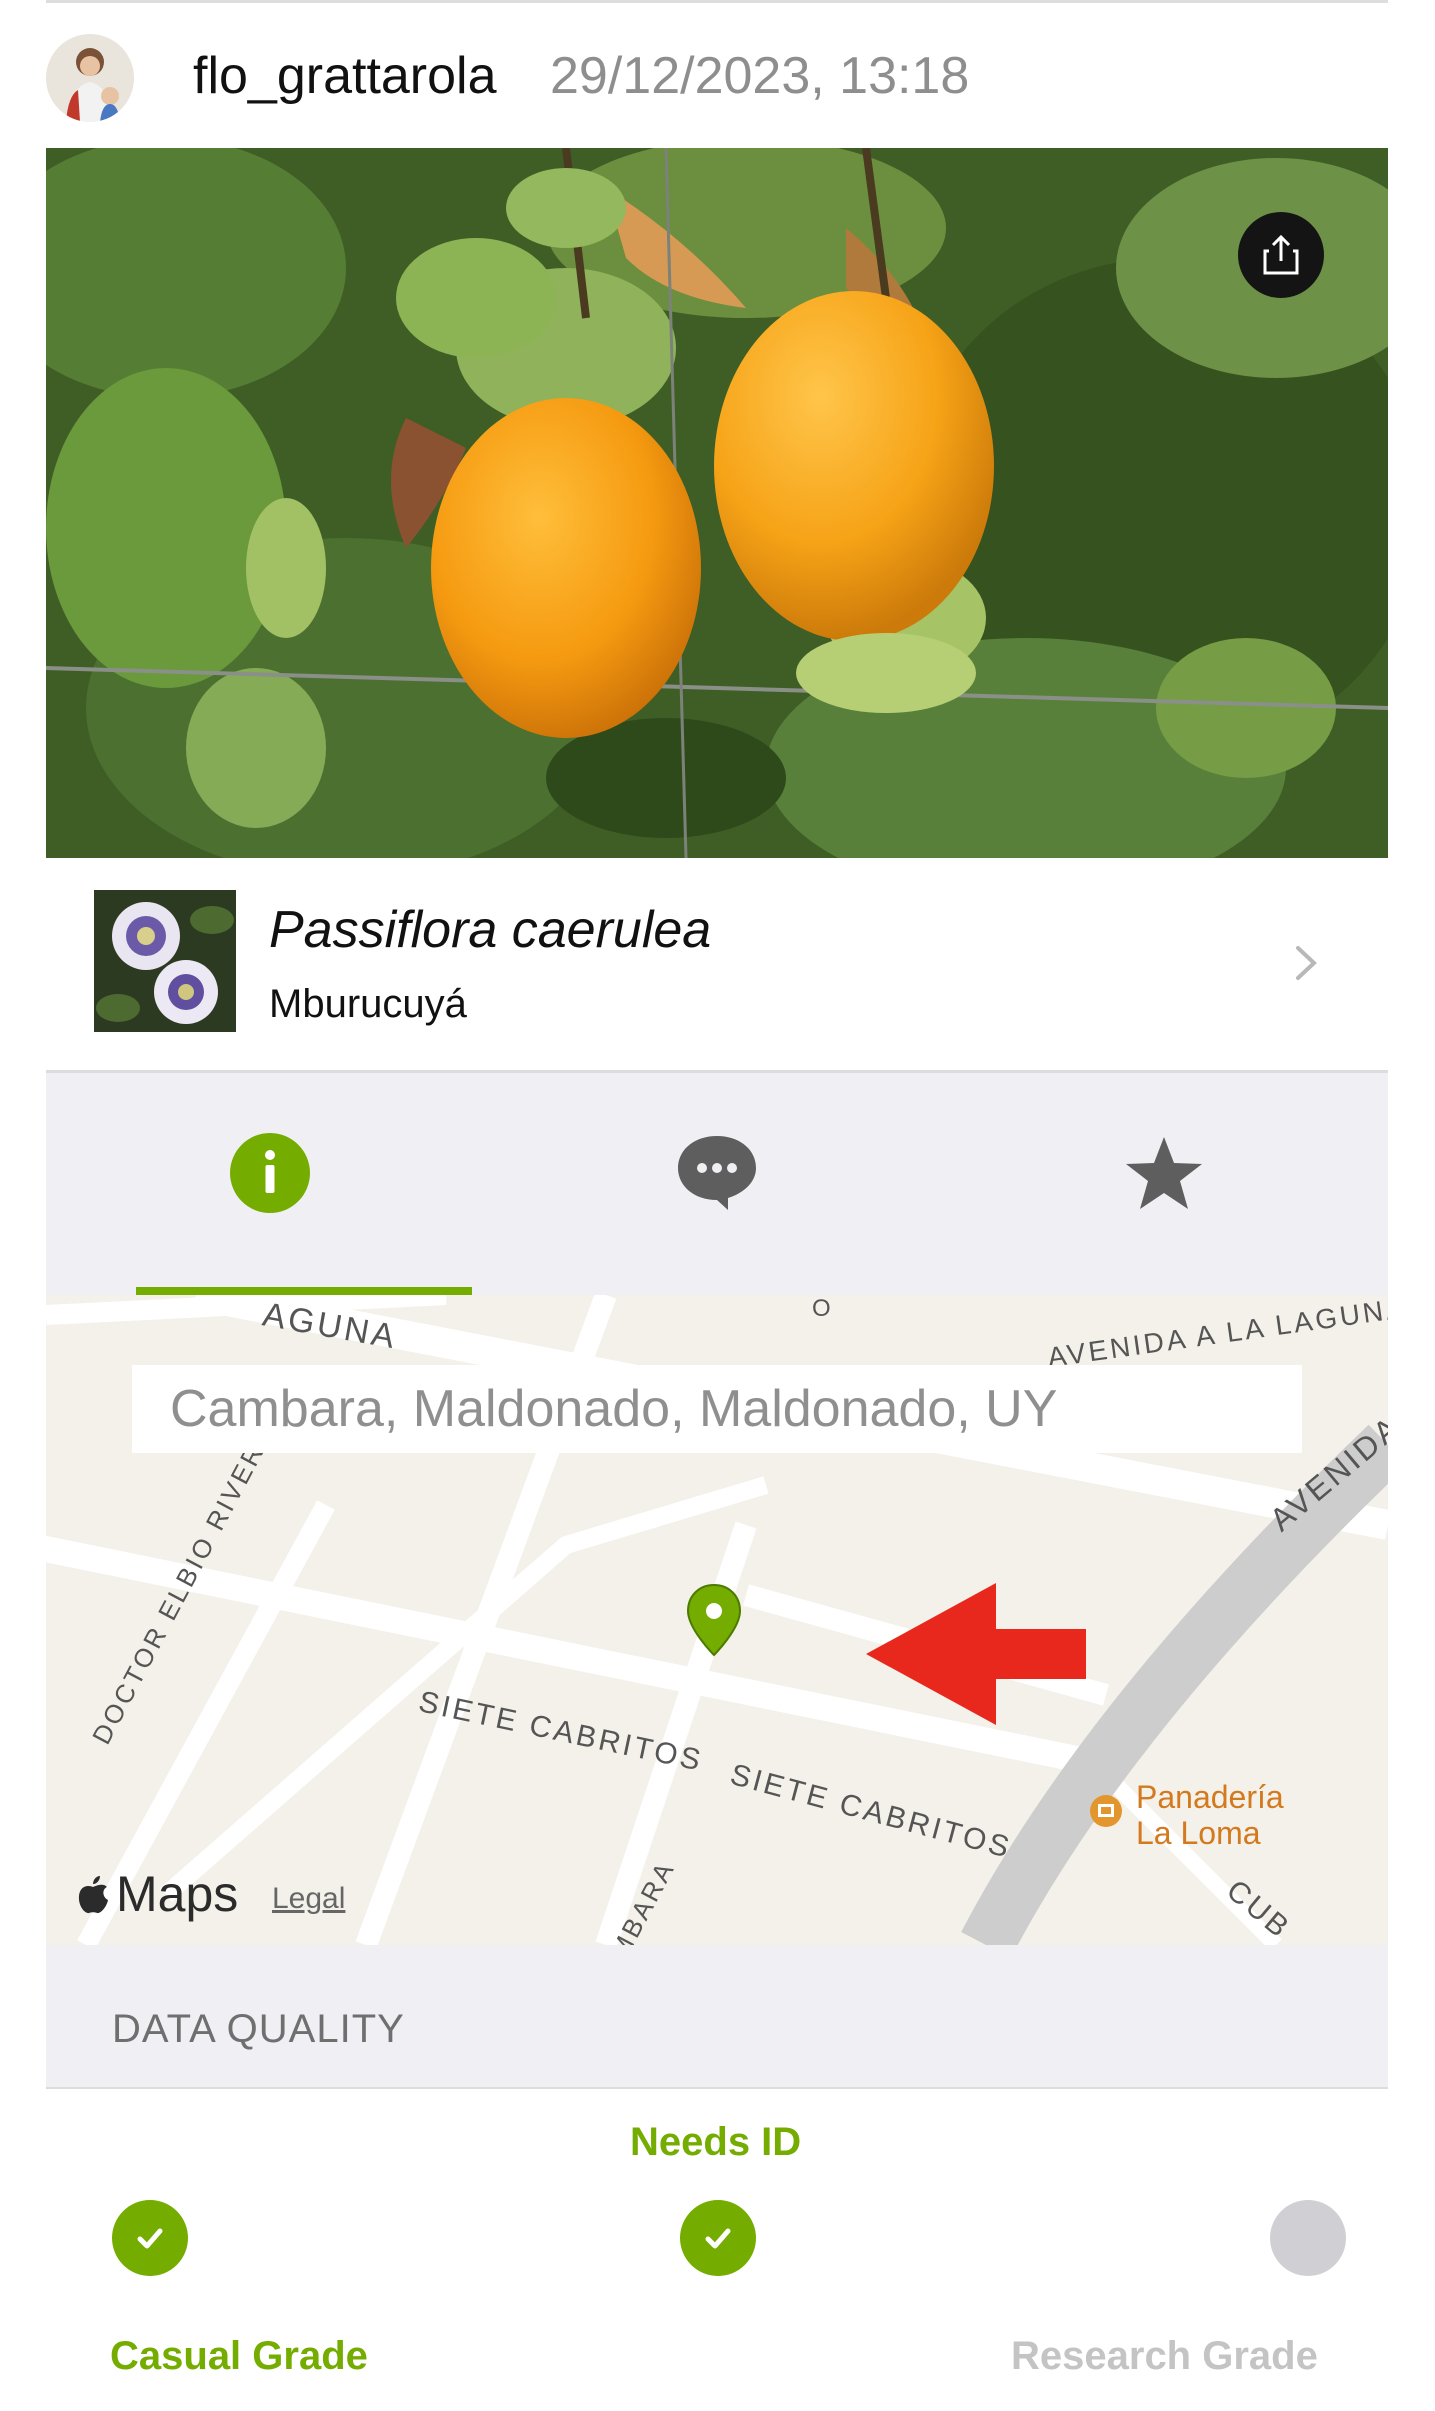 The height and width of the screenshot is (2411, 1435). I want to click on poi-name-line2: La Loma, so click(1198, 1833).